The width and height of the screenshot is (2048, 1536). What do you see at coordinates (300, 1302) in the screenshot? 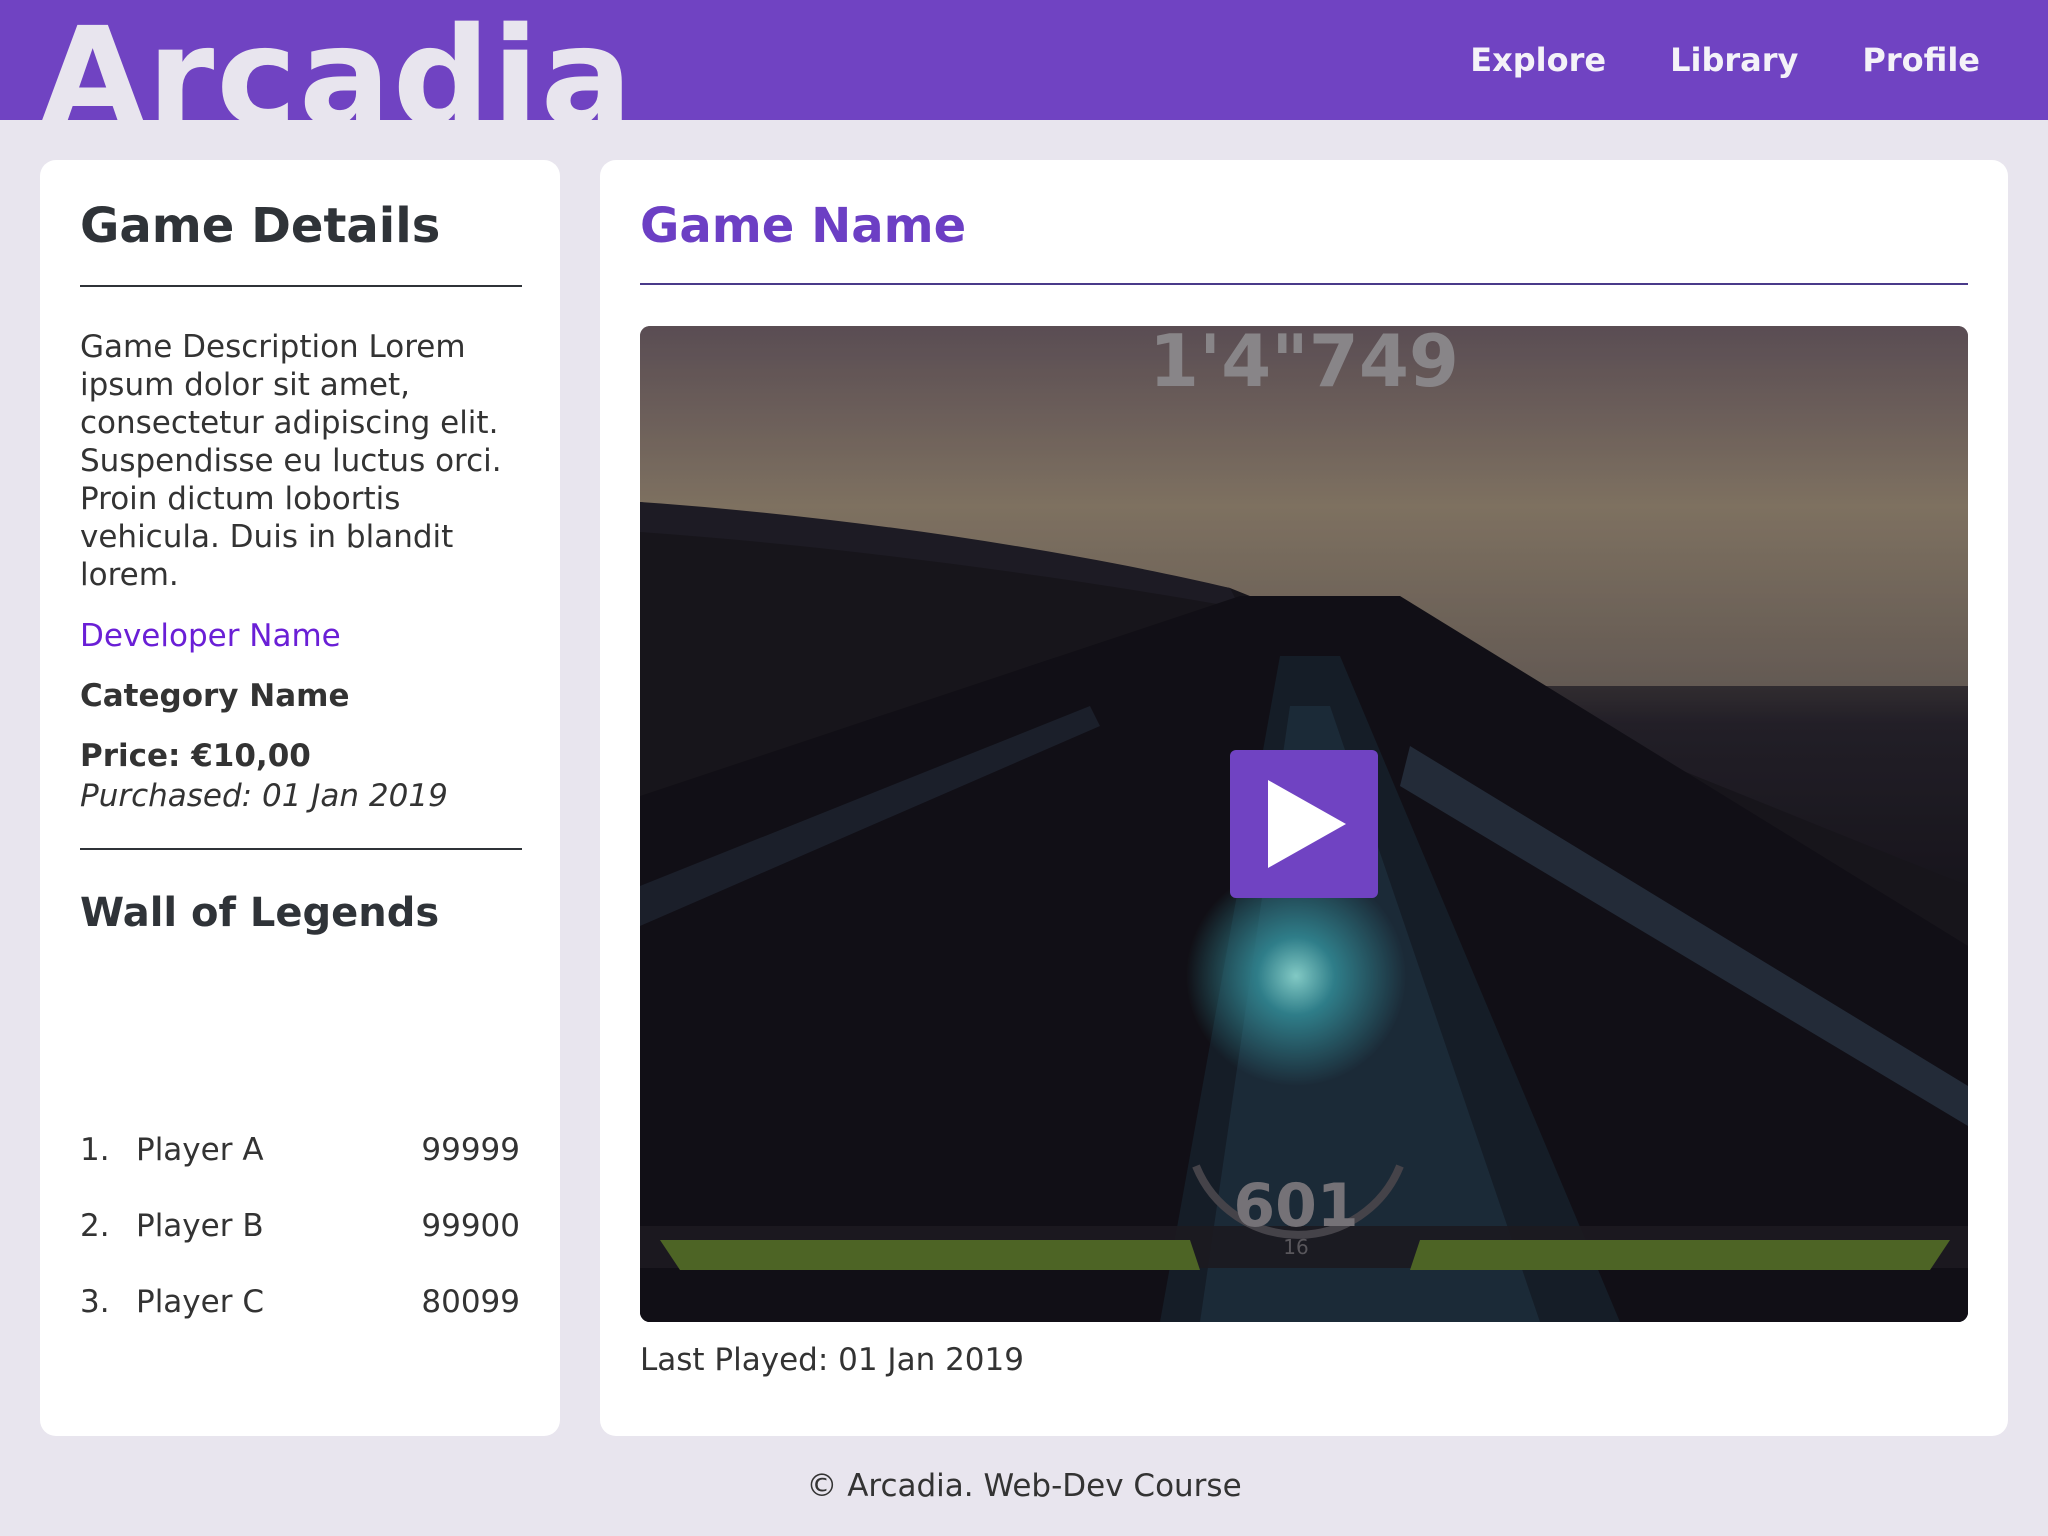
I see `legend-row: 3. Player C 80099` at bounding box center [300, 1302].